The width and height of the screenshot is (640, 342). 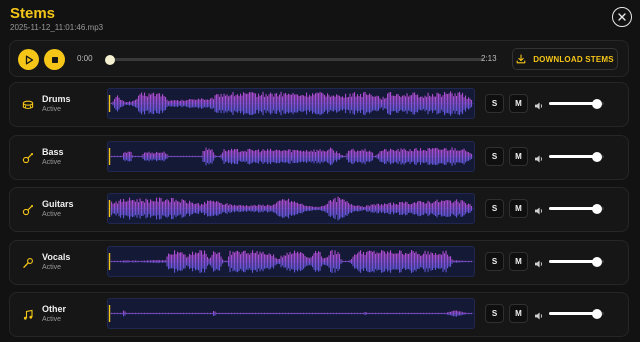 What do you see at coordinates (58, 204) in the screenshot?
I see `stem-name: Guitars` at bounding box center [58, 204].